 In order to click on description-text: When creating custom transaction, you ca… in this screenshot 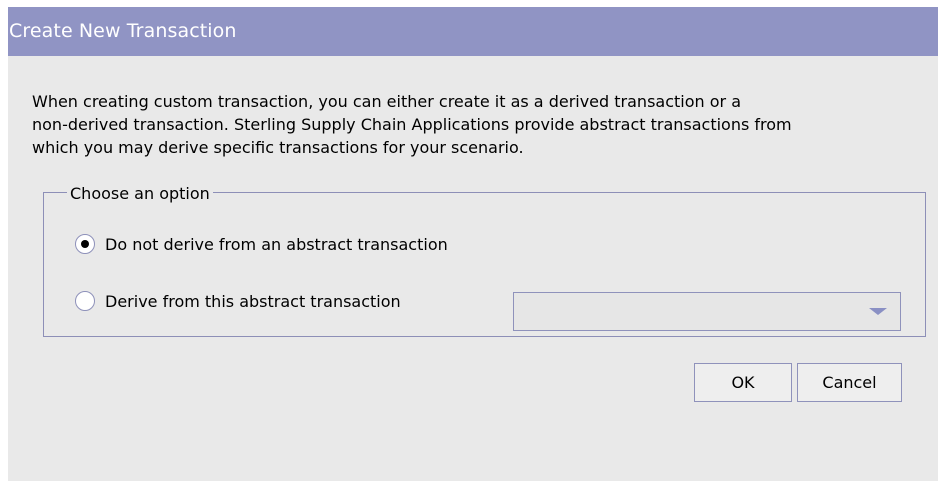, I will do `click(412, 124)`.